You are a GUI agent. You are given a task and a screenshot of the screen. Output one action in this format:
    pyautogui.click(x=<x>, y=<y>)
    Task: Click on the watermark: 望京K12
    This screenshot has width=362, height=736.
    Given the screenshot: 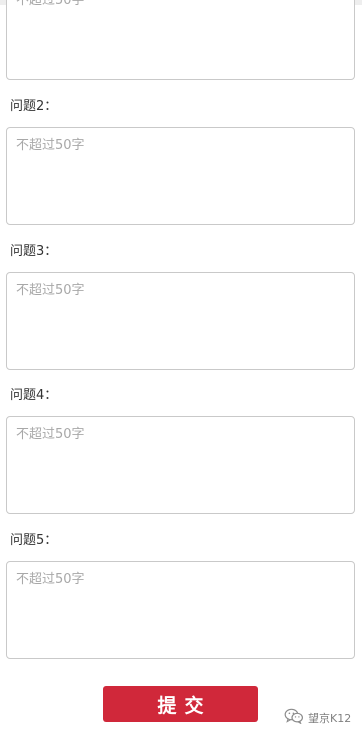 What is the action you would take?
    pyautogui.click(x=318, y=718)
    